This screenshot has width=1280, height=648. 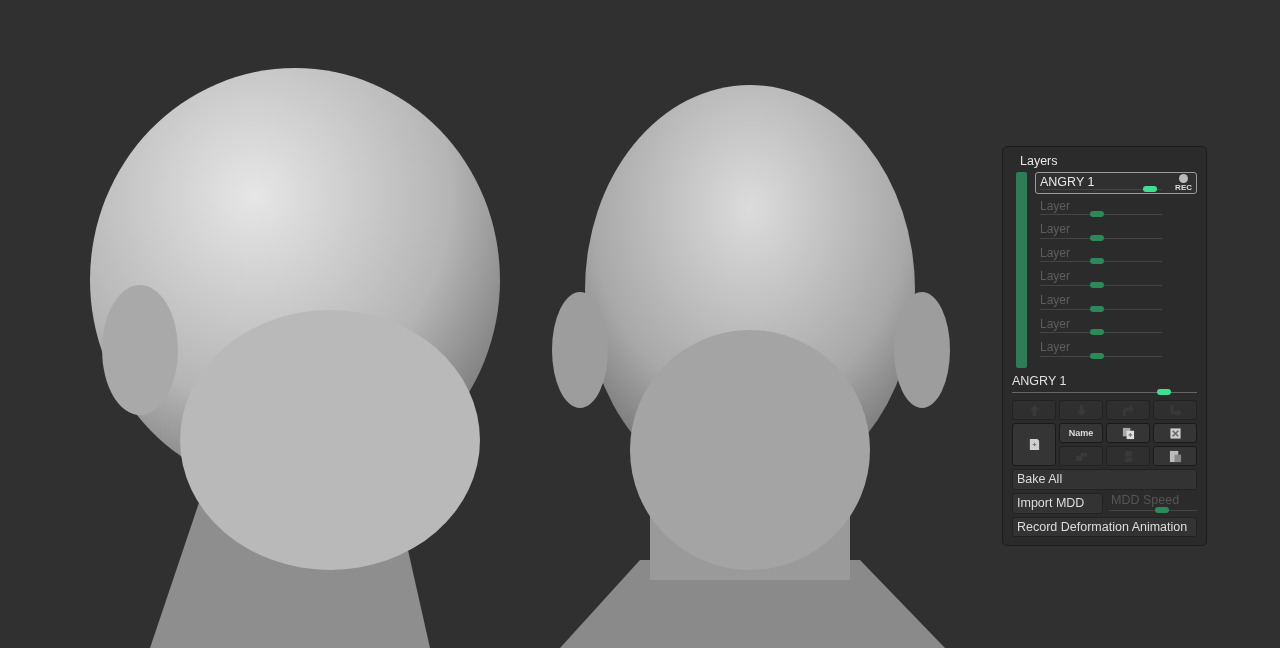 I want to click on page-icon, so click(x=1034, y=445).